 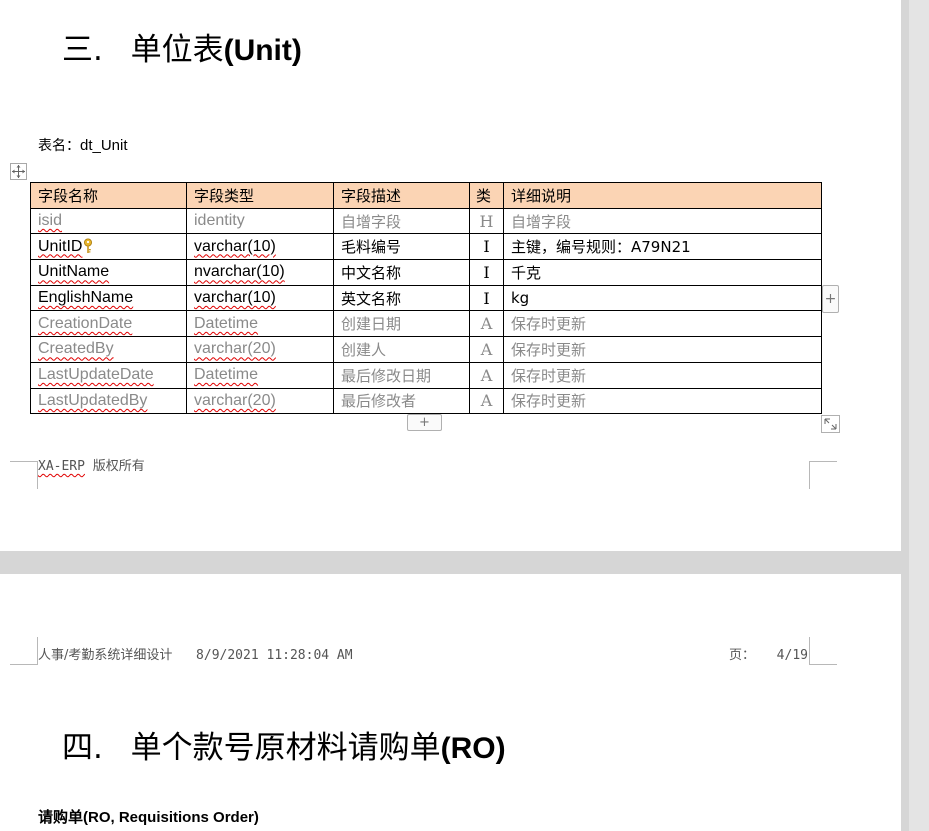 What do you see at coordinates (50, 221) in the screenshot?
I see `field-name: isid` at bounding box center [50, 221].